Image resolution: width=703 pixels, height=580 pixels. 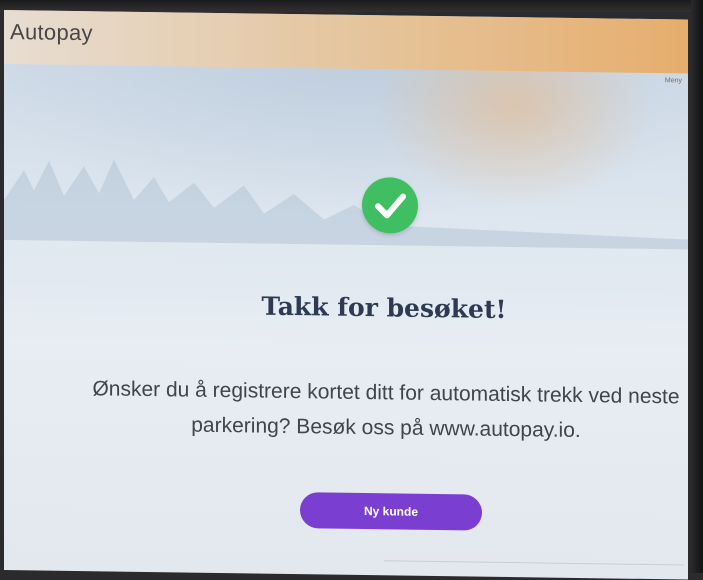 I want to click on screen-bezel-top, so click(x=351, y=6).